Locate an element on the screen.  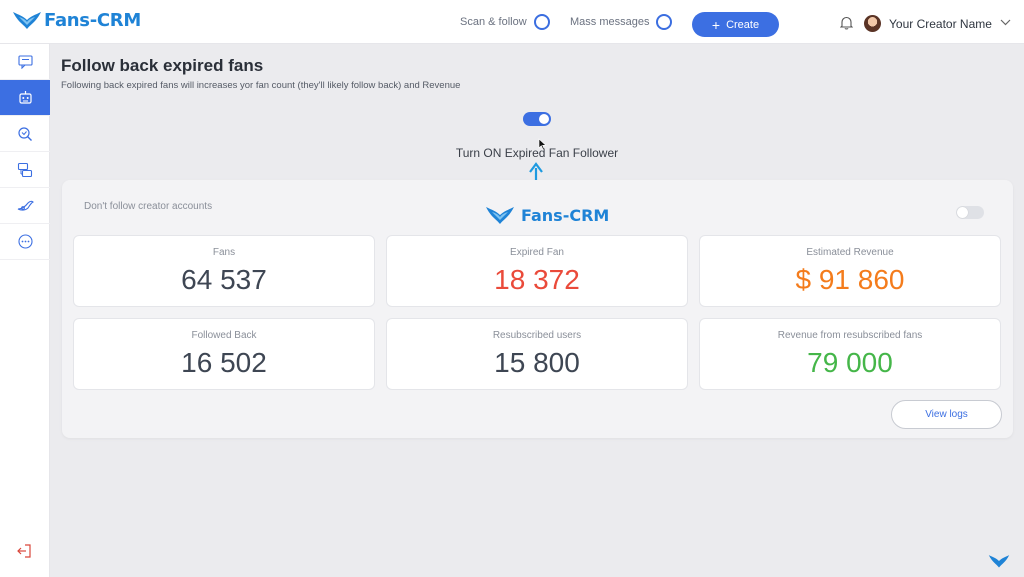
sidebar-item-messages is located at coordinates (25, 62).